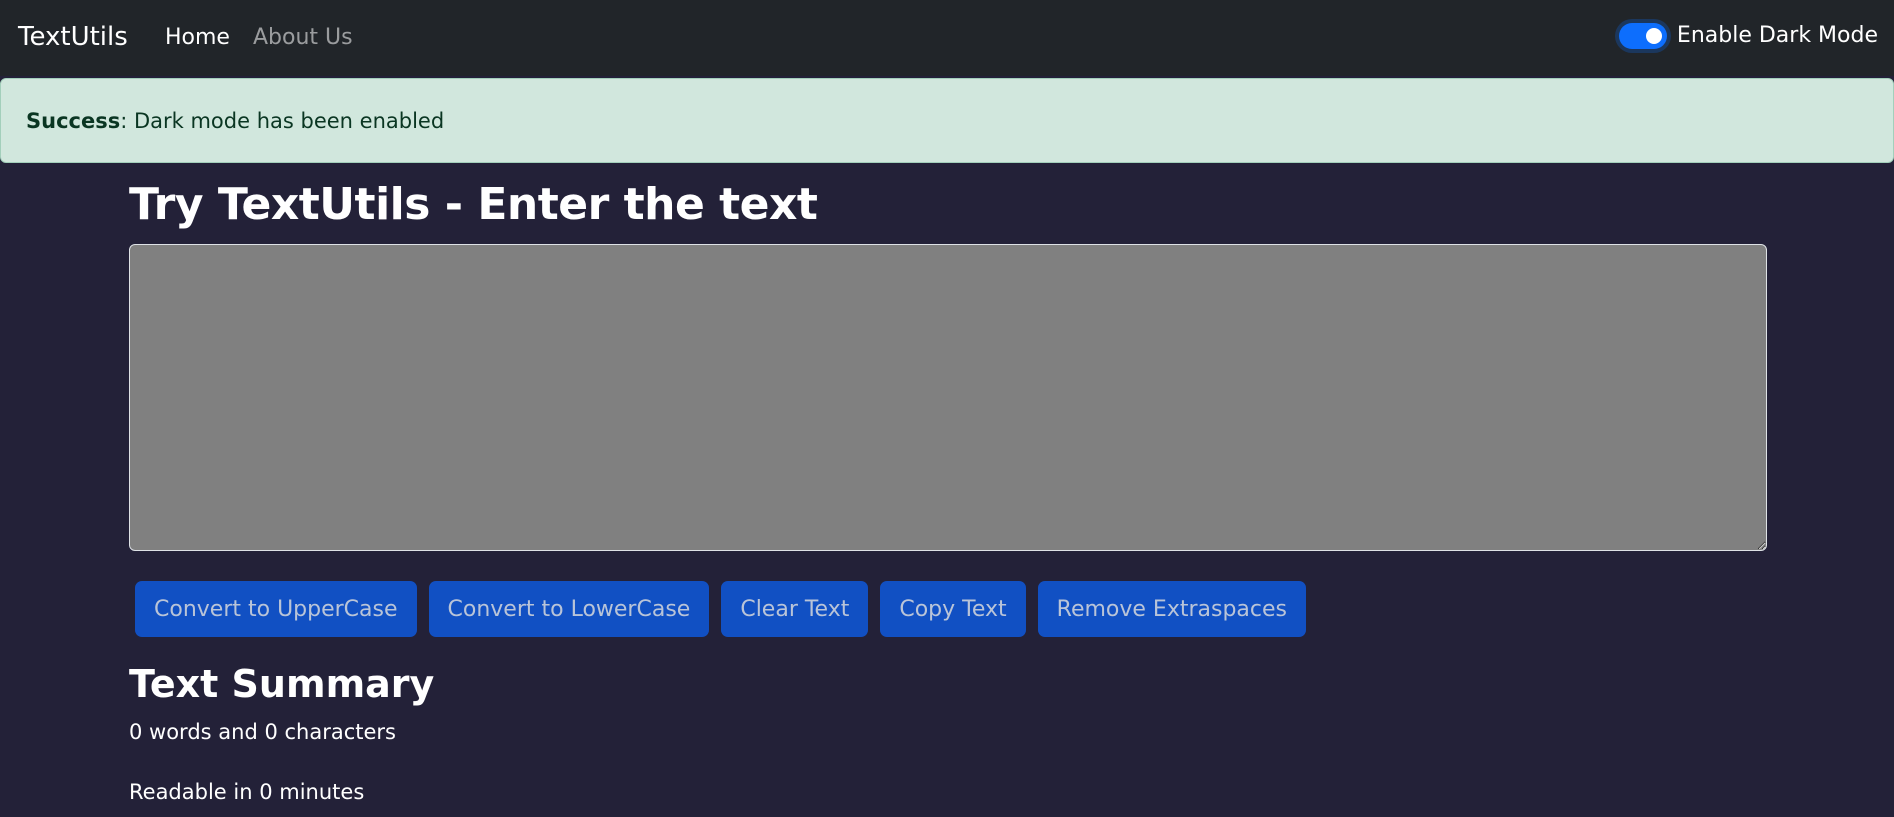  I want to click on uppercase-button: Convert to UpperCase, so click(276, 609).